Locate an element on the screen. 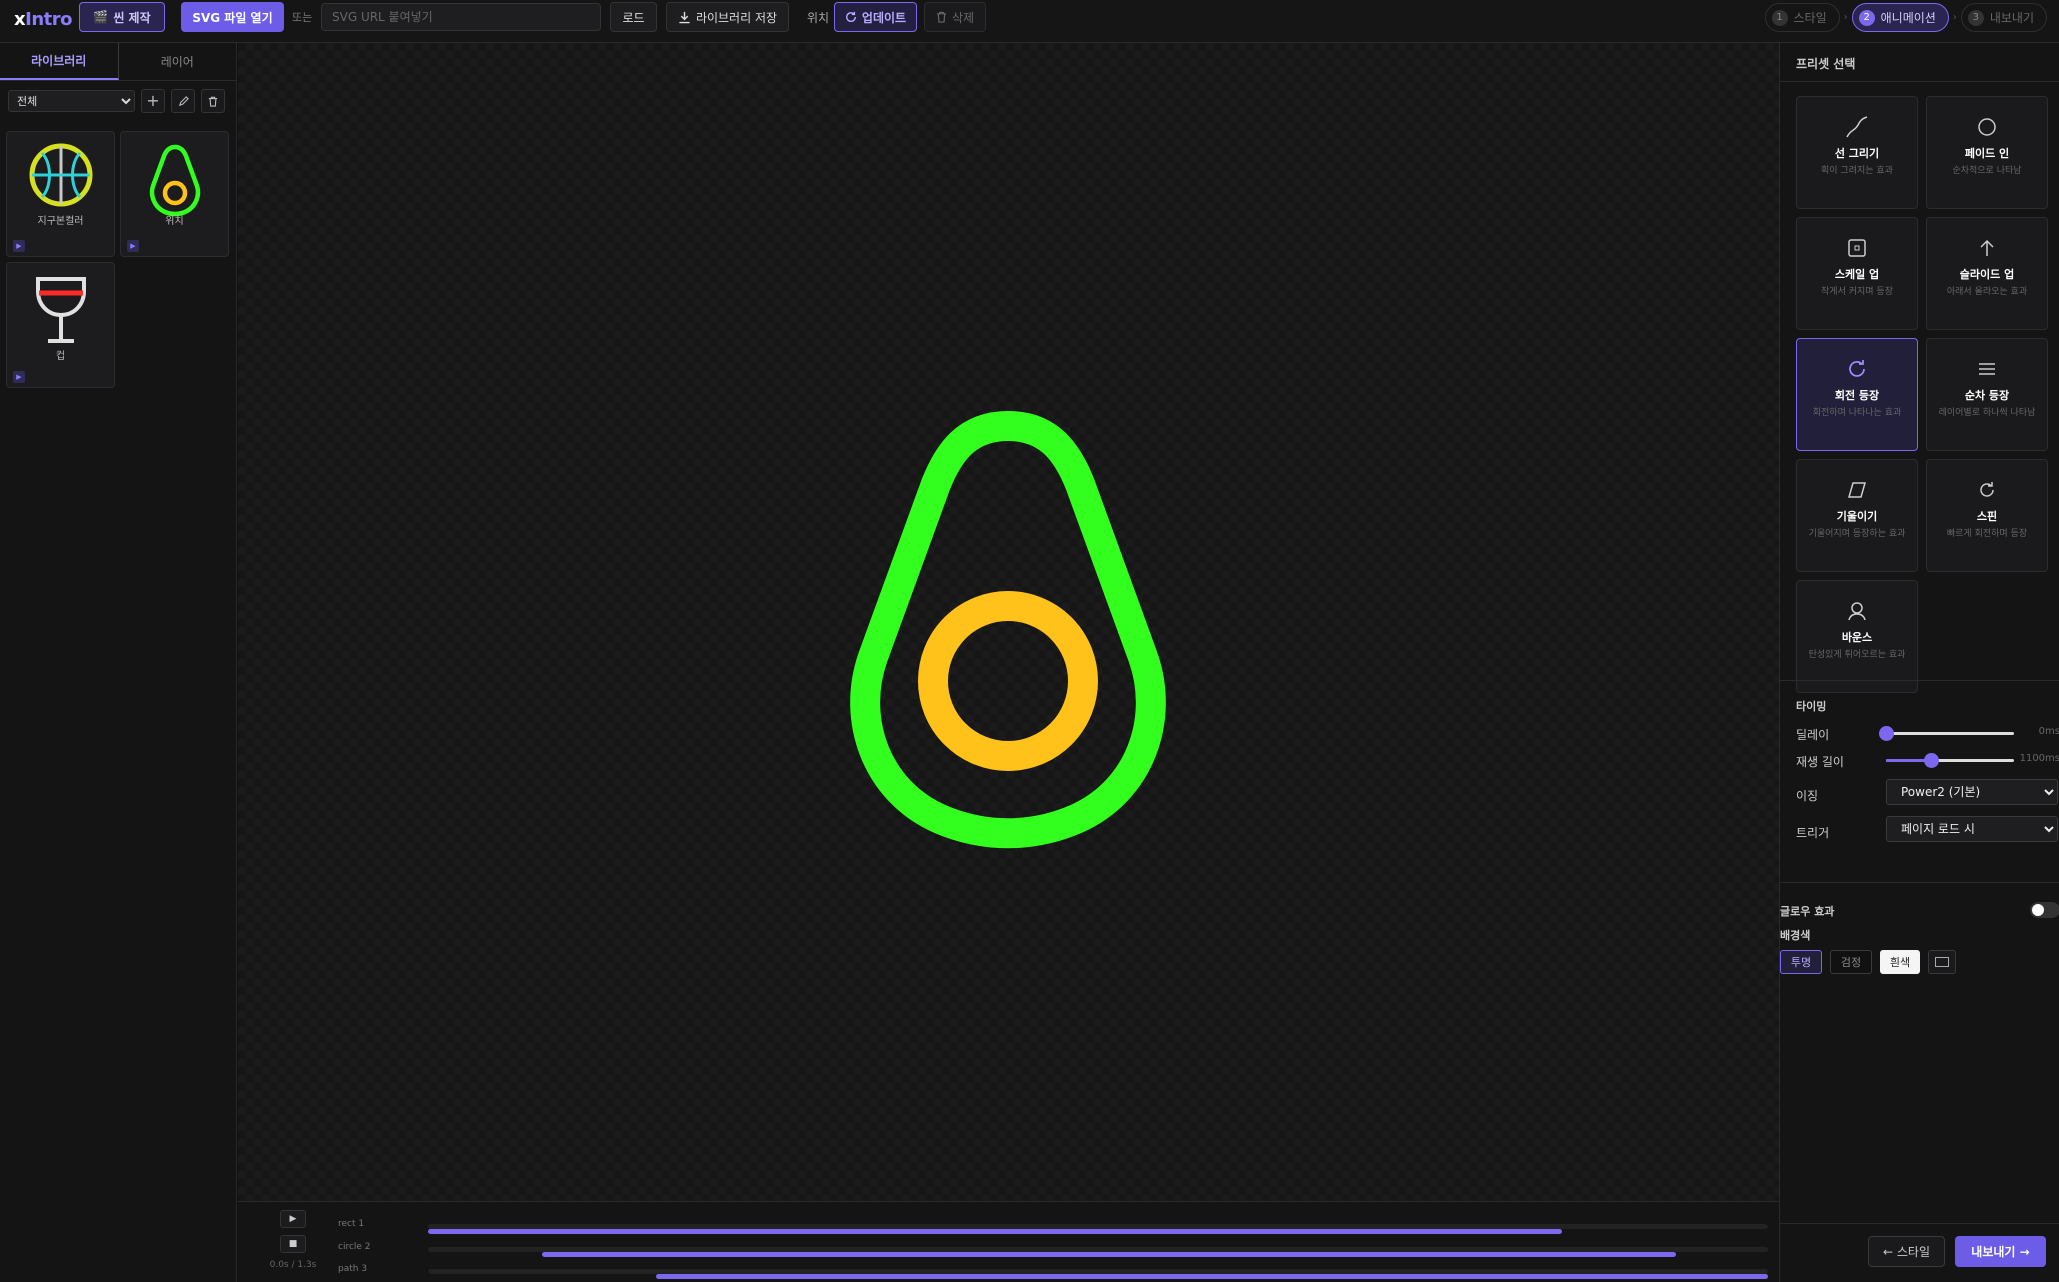 This screenshot has width=2059, height=1282. library-grid: 지구본컬러 ▶ 위치 ▶ 컵 ▶ is located at coordinates (117, 259).